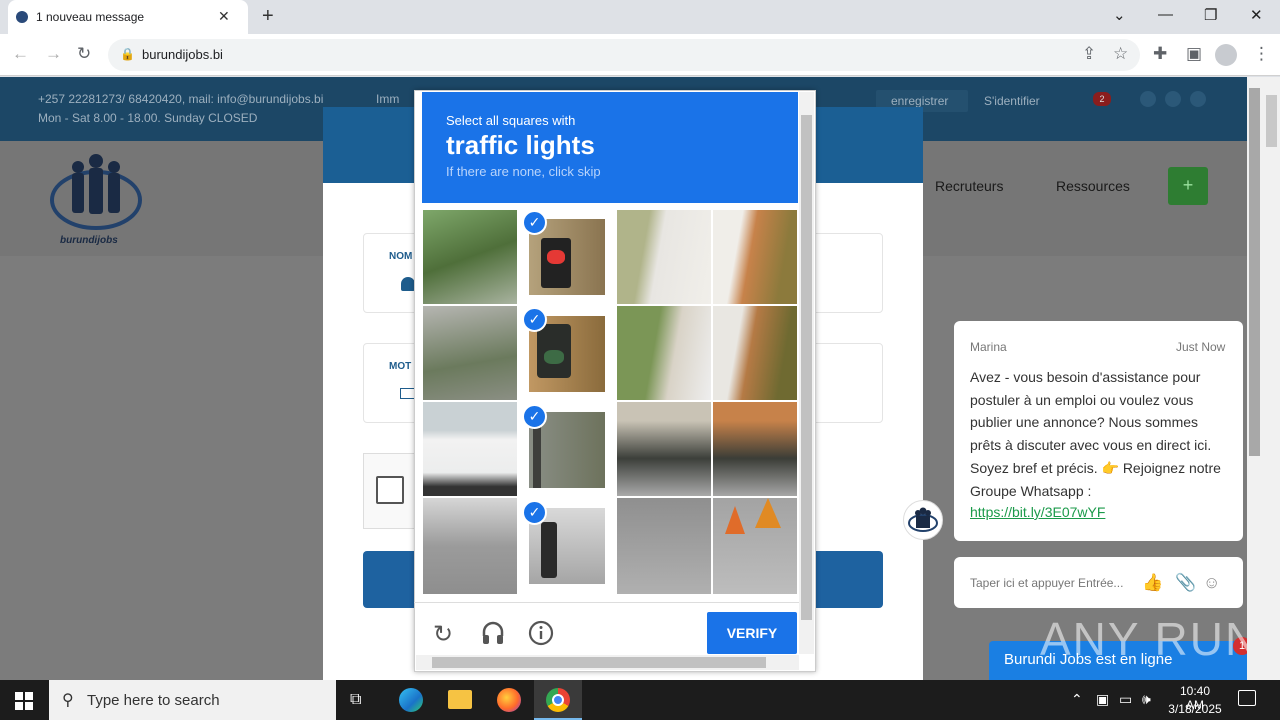  What do you see at coordinates (1188, 186) in the screenshot?
I see `add-button: +` at bounding box center [1188, 186].